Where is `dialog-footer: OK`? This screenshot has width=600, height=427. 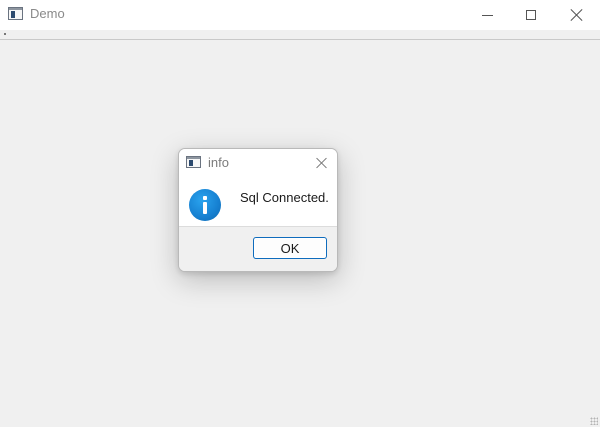 dialog-footer: OK is located at coordinates (258, 249).